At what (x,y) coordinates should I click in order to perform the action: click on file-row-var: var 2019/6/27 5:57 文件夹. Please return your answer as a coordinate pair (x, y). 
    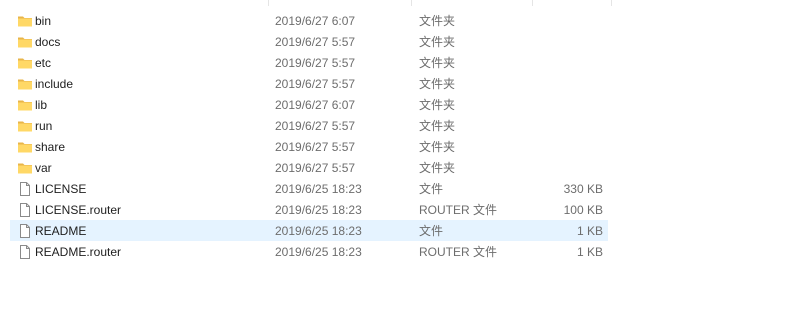
    Looking at the image, I should click on (309, 167).